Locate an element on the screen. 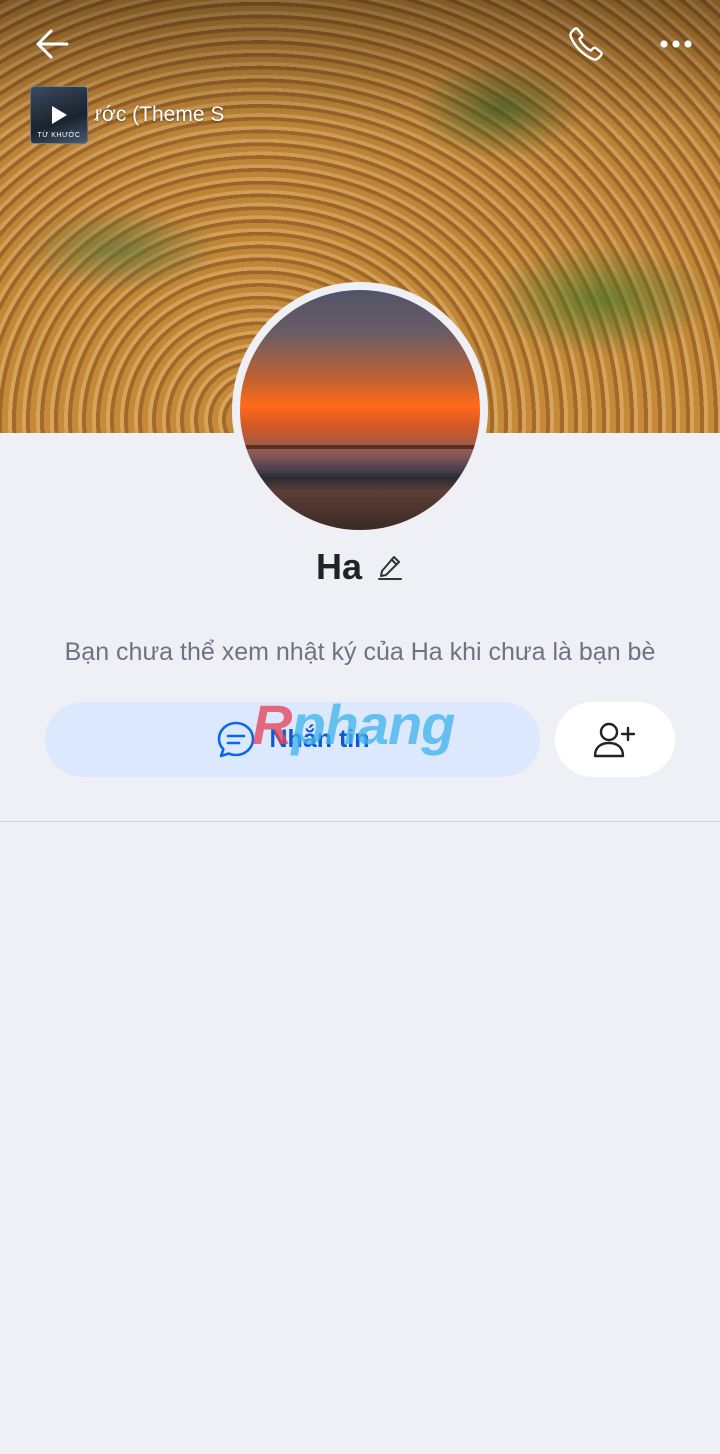  more-options-button is located at coordinates (676, 44).